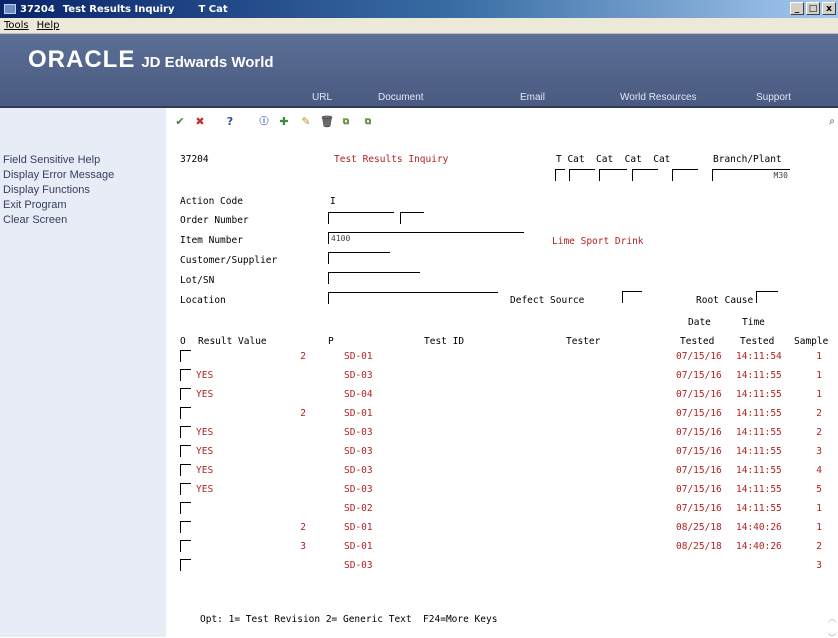 This screenshot has width=838, height=638. What do you see at coordinates (331, 341) in the screenshot?
I see `header-p: P` at bounding box center [331, 341].